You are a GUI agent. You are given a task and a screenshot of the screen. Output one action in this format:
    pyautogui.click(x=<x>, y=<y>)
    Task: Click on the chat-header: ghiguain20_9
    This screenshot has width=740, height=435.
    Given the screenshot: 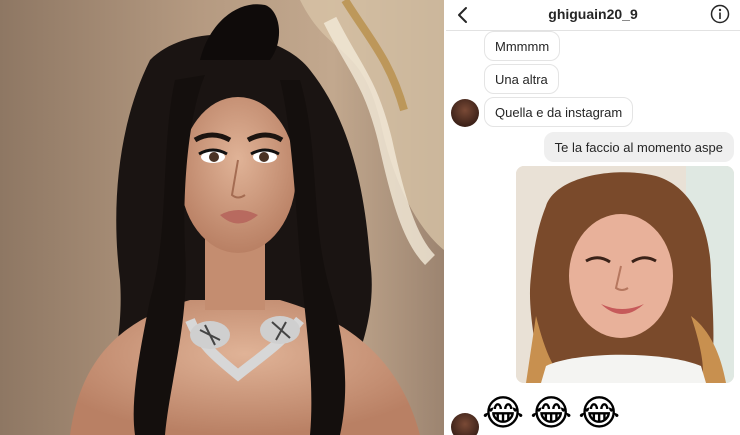 What is the action you would take?
    pyautogui.click(x=593, y=15)
    